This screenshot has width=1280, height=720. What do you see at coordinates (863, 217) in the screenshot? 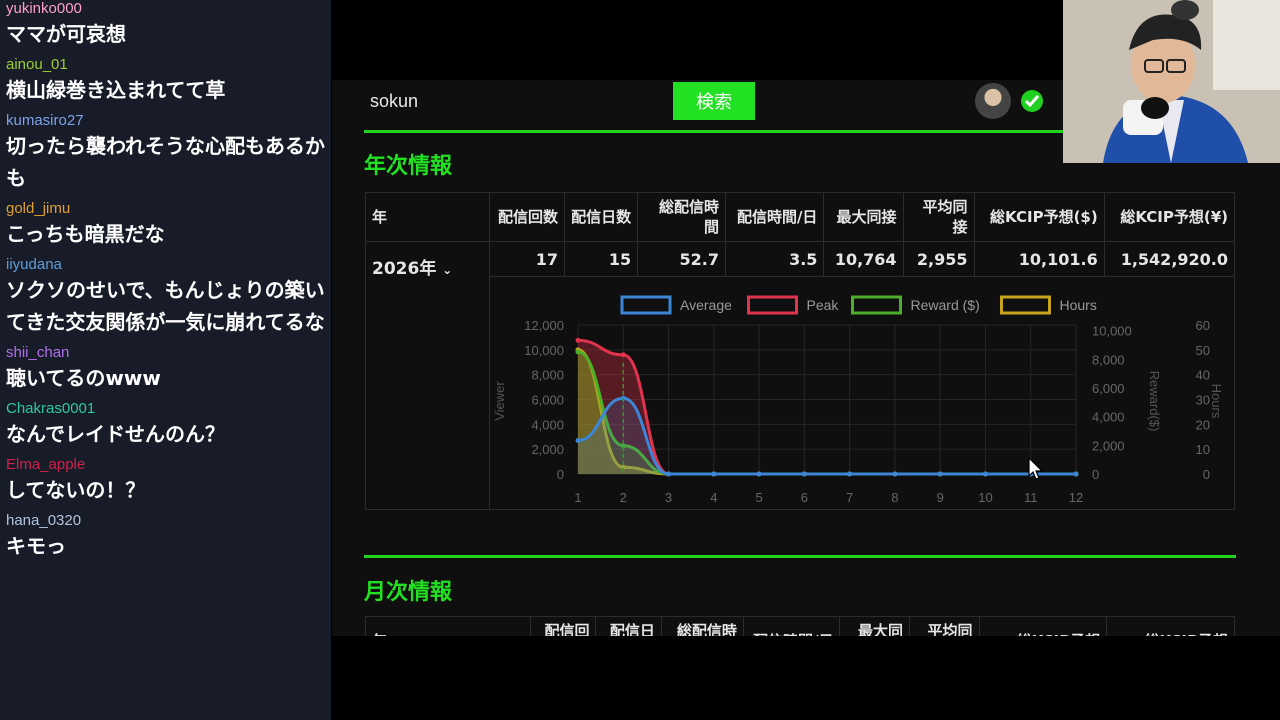
I see `header-max-viewers: 最大同接` at bounding box center [863, 217].